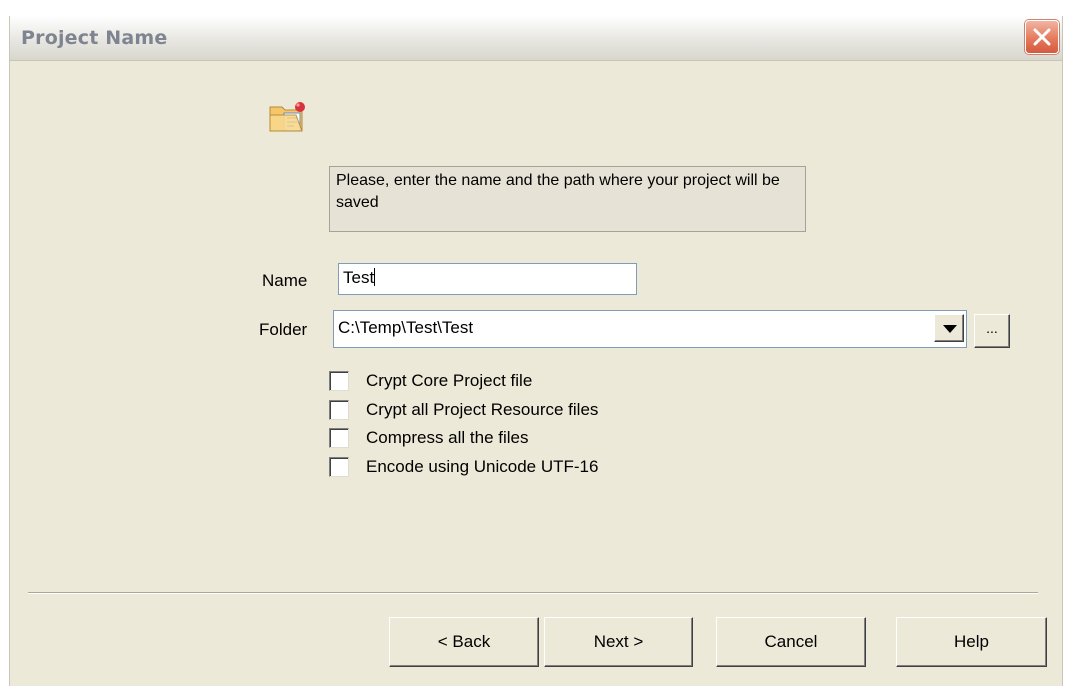 The height and width of the screenshot is (690, 1065). I want to click on close-icon, so click(1042, 37).